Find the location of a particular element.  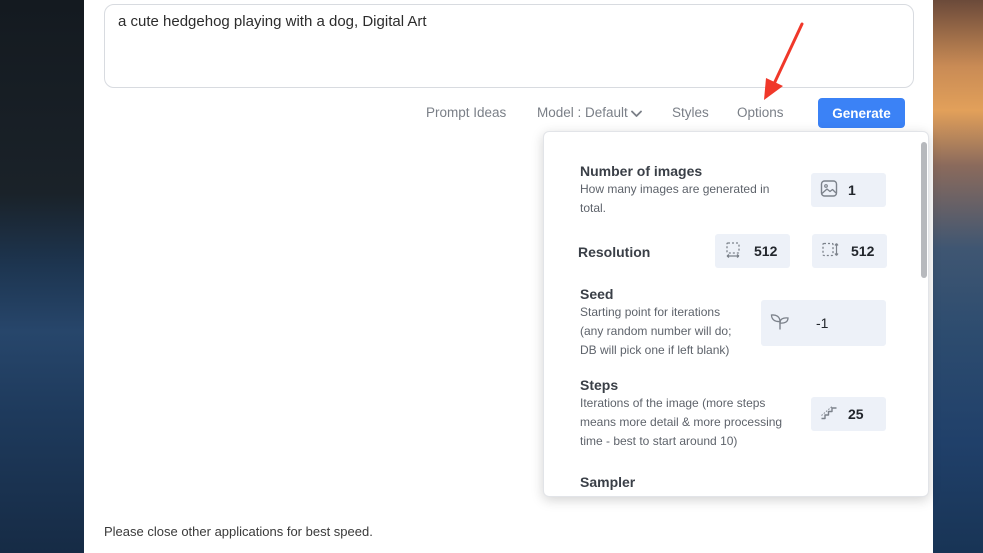

model-dropdown: Model : Default is located at coordinates (589, 113).